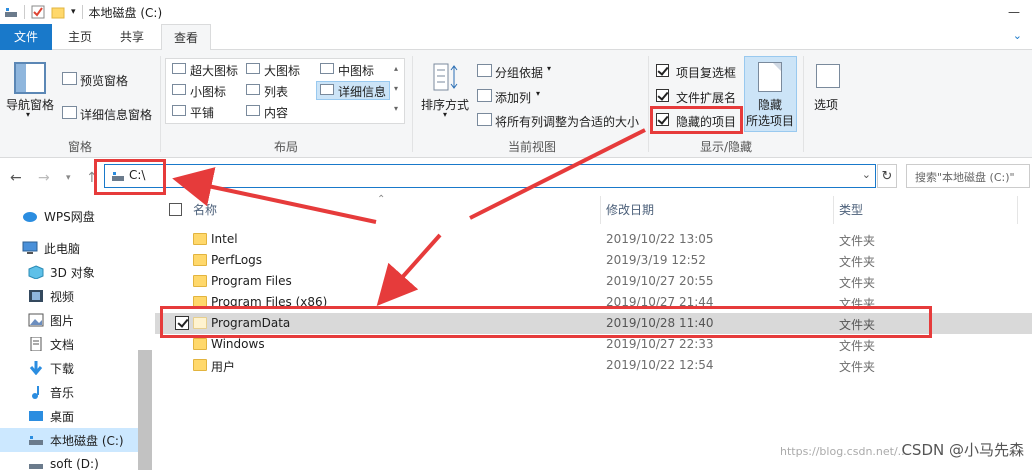  Describe the element at coordinates (1014, 12) in the screenshot. I see `minimize-button: —` at that location.